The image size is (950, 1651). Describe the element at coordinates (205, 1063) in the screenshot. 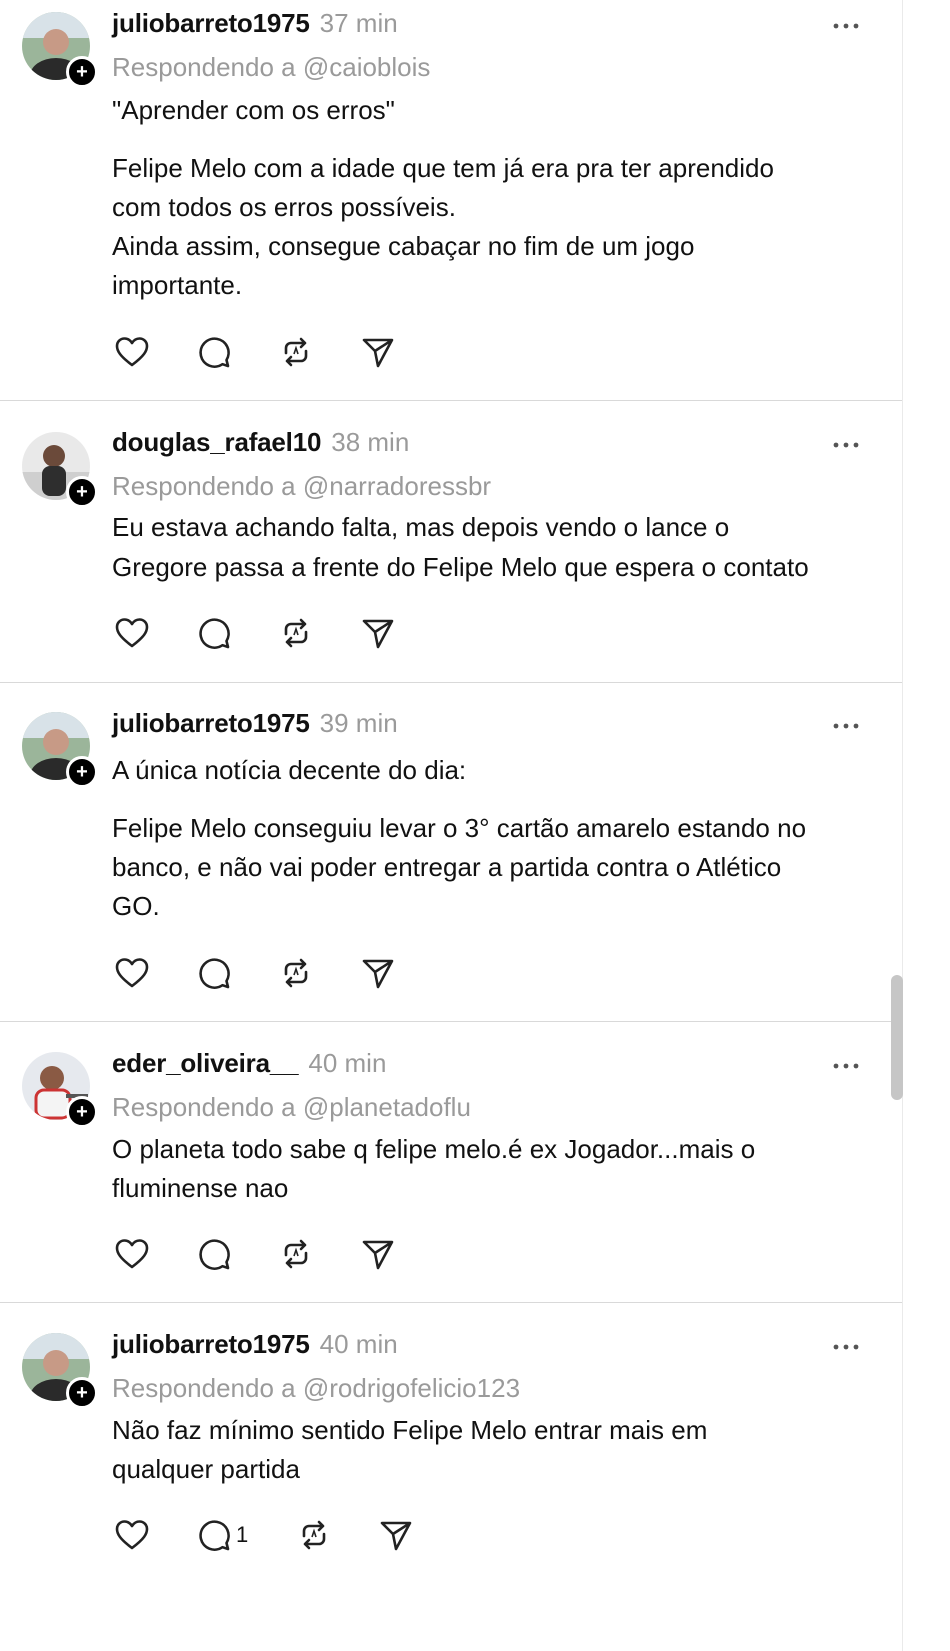

I see `username: eder_oliveira__` at that location.